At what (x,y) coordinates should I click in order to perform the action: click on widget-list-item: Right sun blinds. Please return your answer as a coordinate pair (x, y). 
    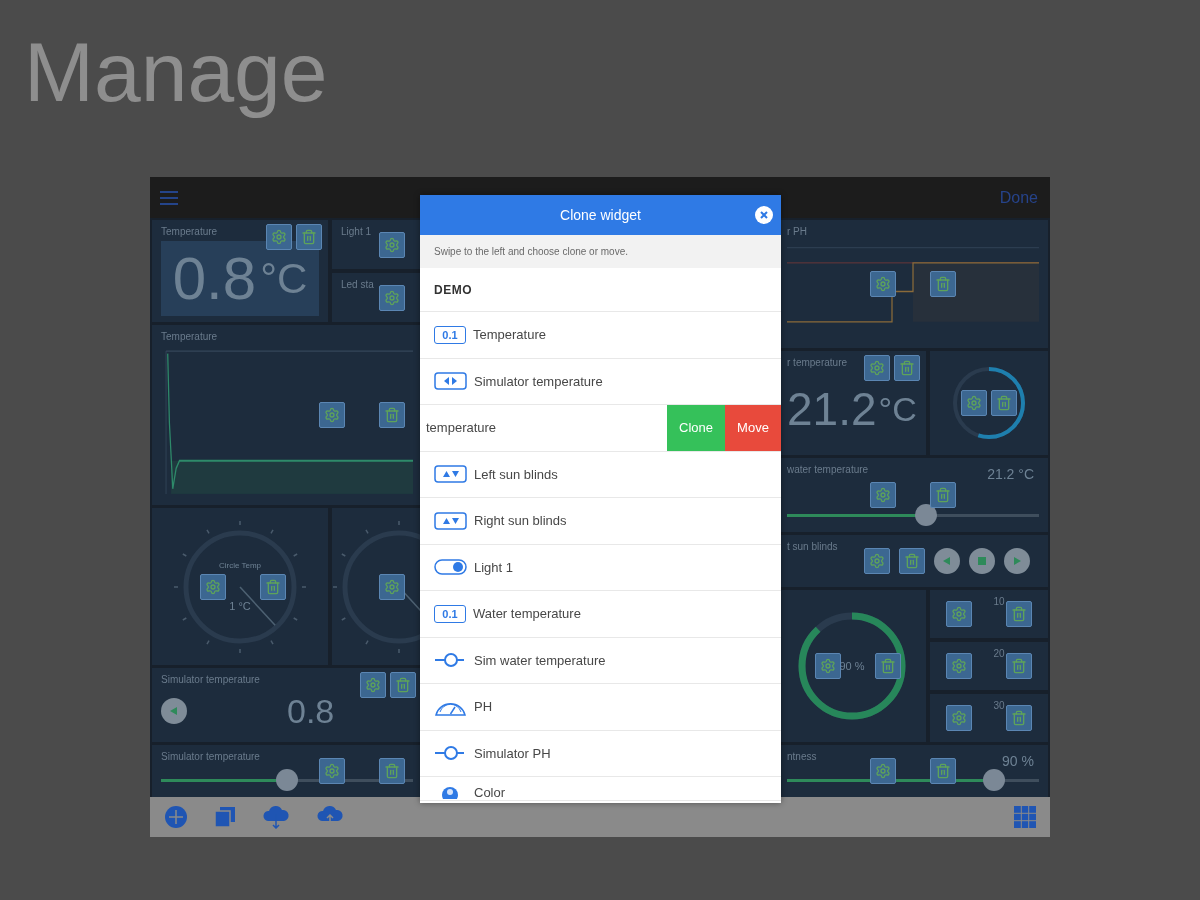
    Looking at the image, I should click on (520, 521).